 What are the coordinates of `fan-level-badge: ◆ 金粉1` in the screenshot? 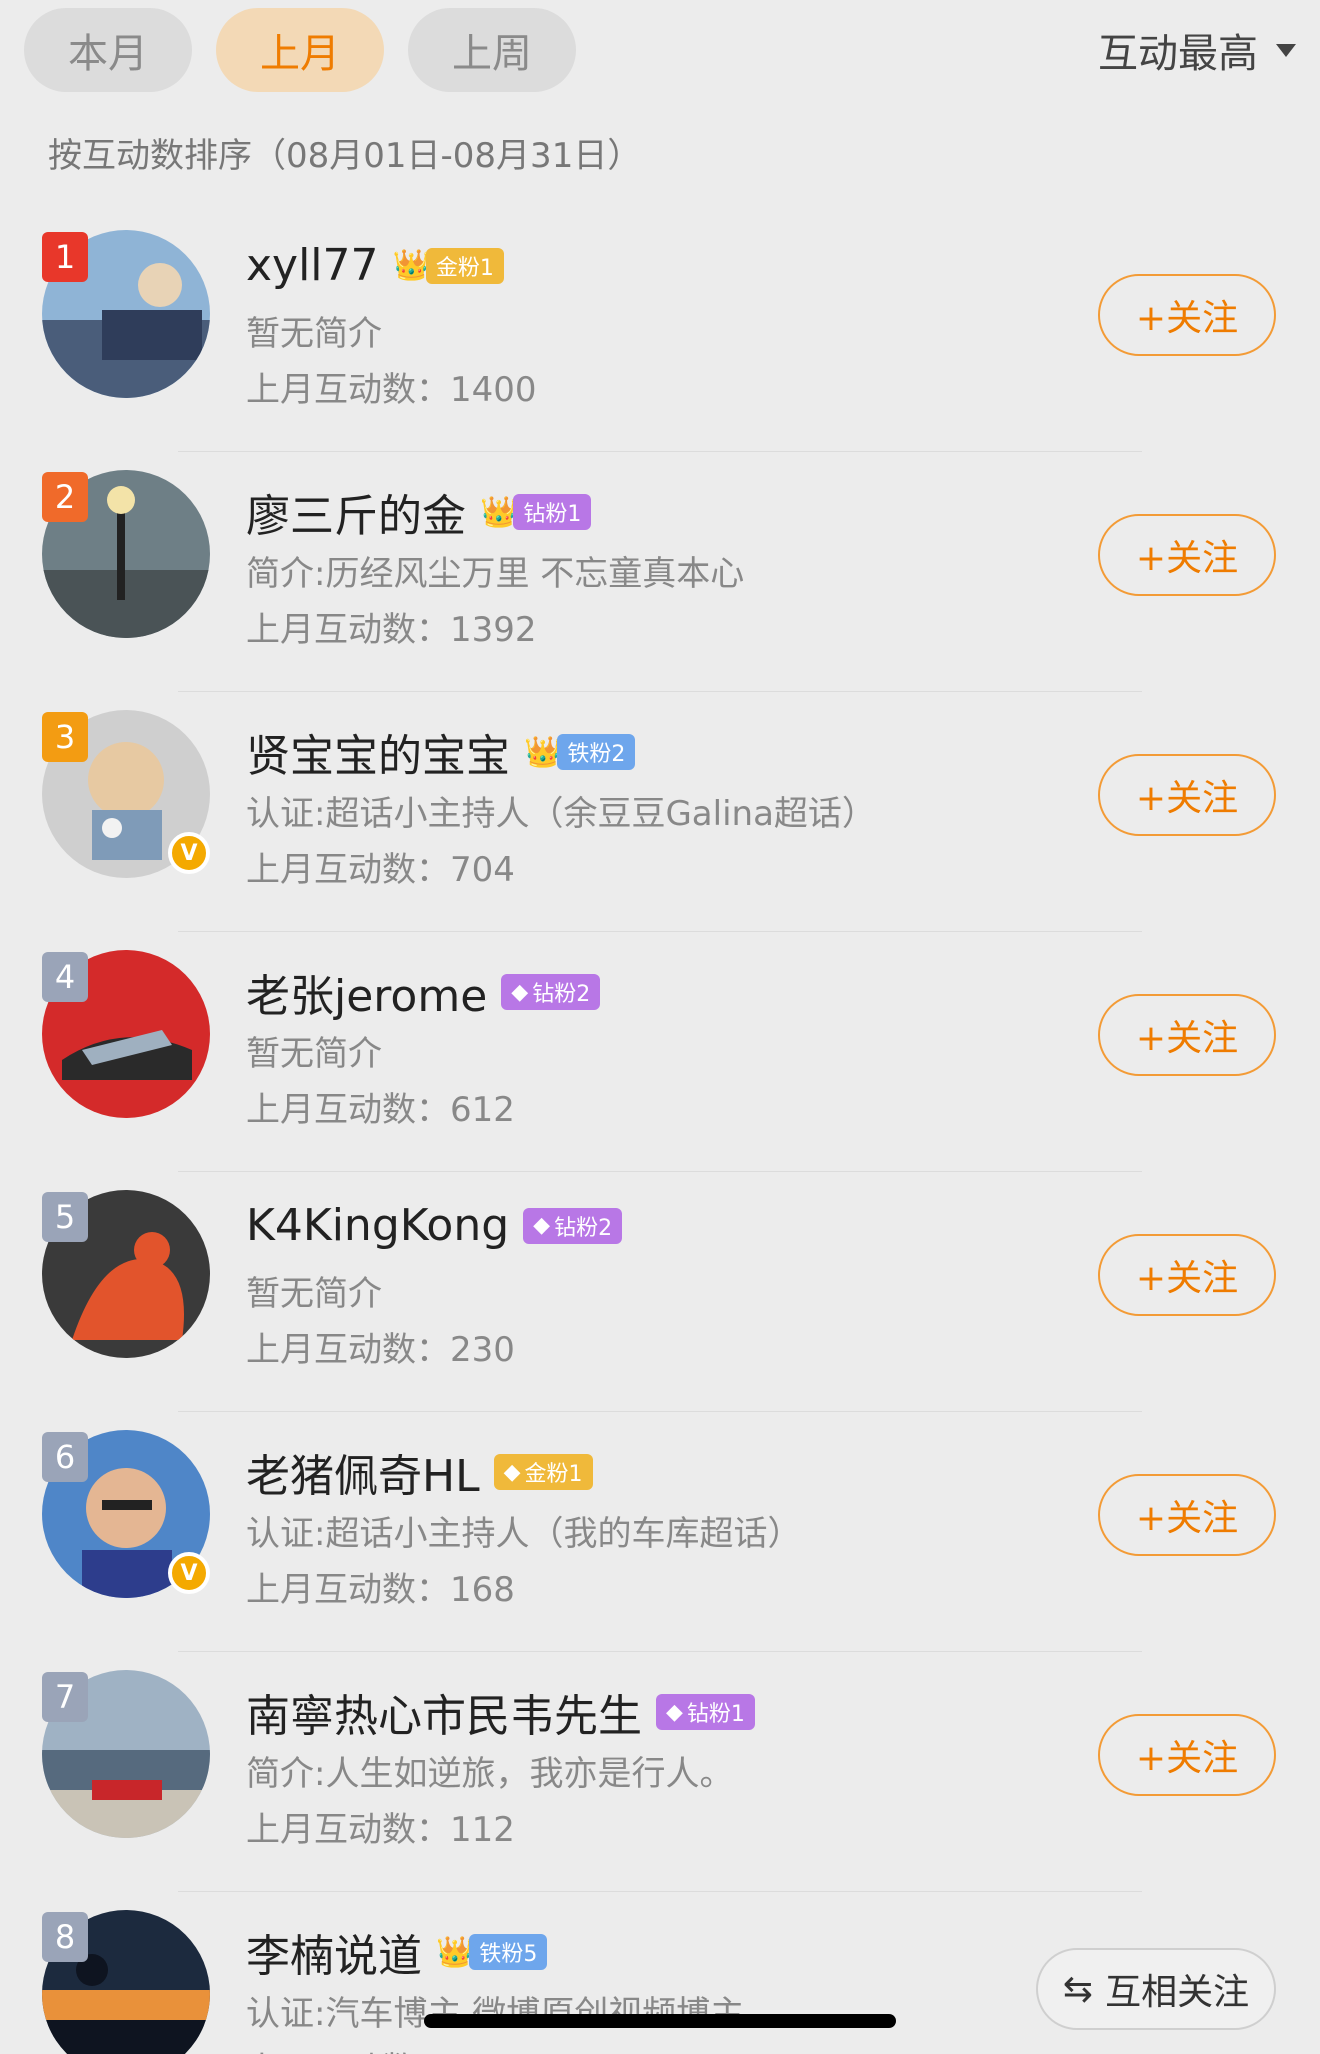 It's located at (543, 1472).